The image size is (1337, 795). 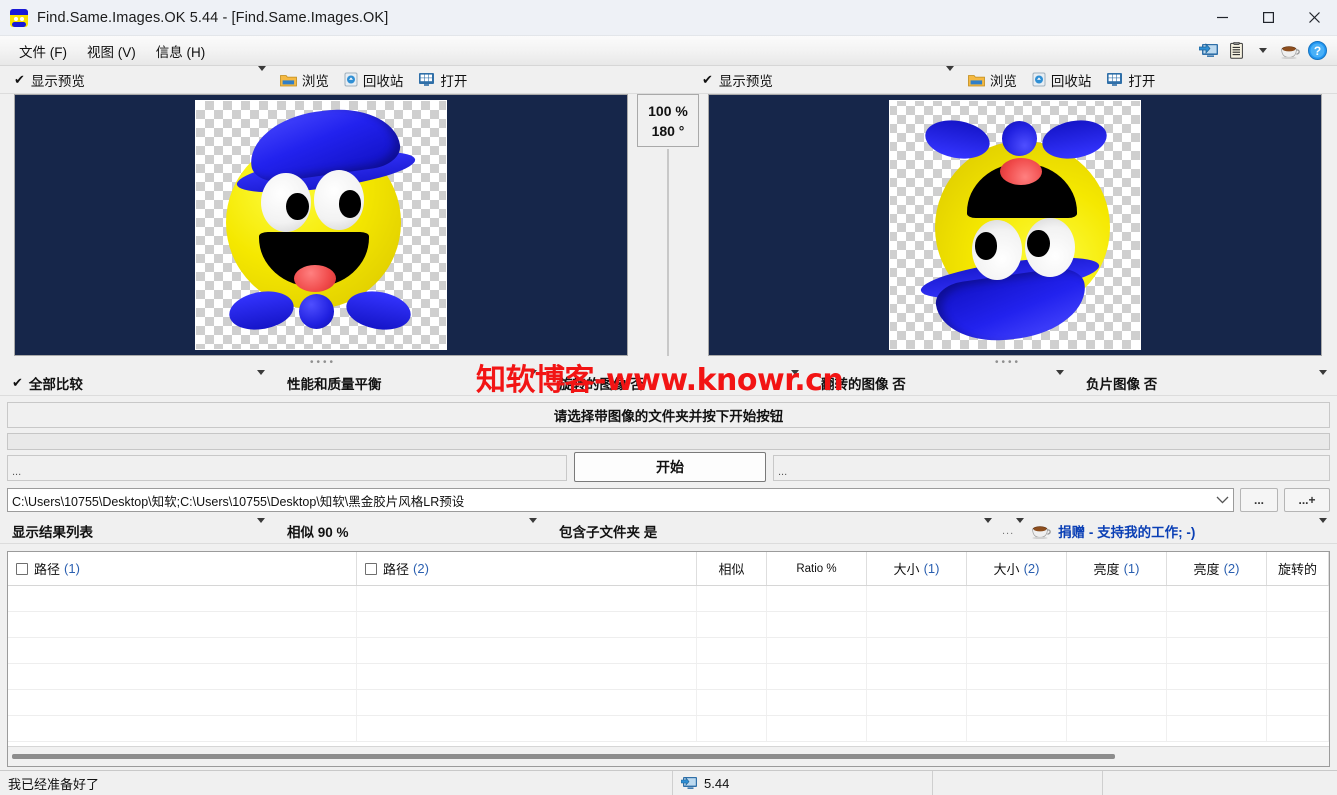 What do you see at coordinates (323, 363) in the screenshot?
I see `splitter-handle-left: ••••` at bounding box center [323, 363].